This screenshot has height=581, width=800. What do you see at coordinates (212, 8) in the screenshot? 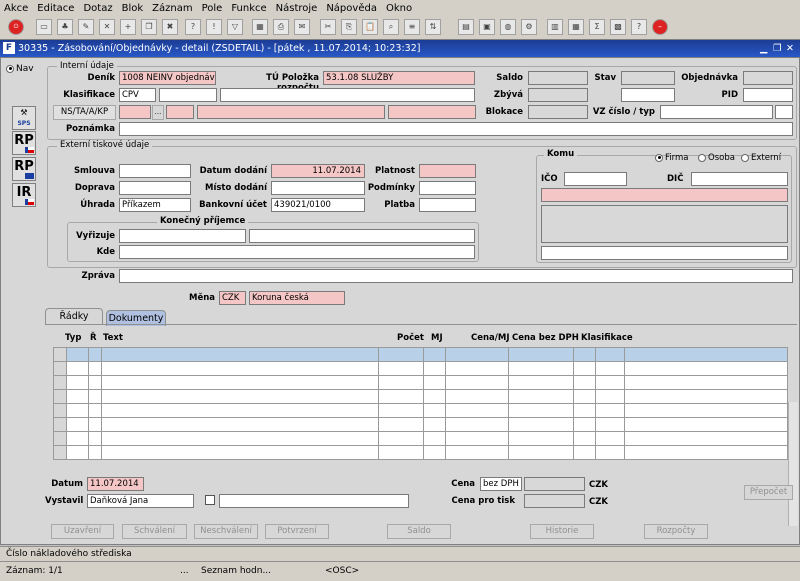
I see `menu-pole: Pole` at bounding box center [212, 8].